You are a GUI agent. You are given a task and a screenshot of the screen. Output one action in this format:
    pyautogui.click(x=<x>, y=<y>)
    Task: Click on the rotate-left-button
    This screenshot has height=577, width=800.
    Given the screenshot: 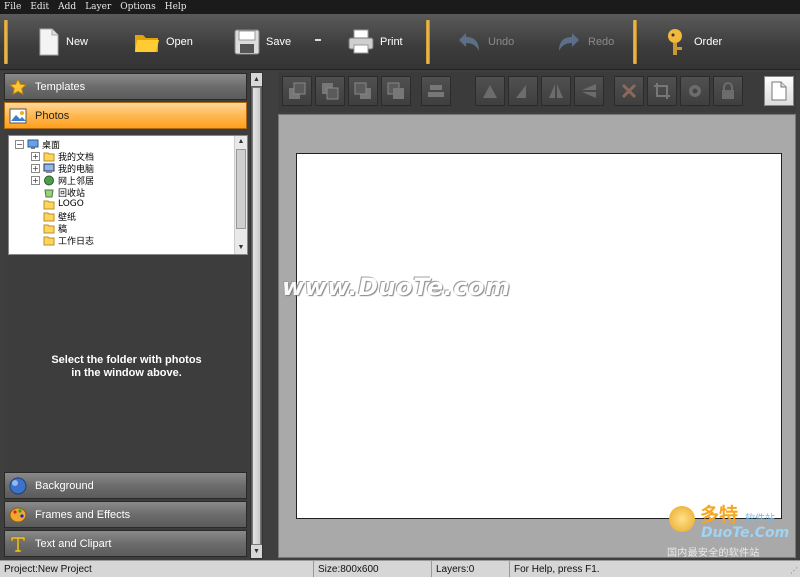 What is the action you would take?
    pyautogui.click(x=490, y=91)
    